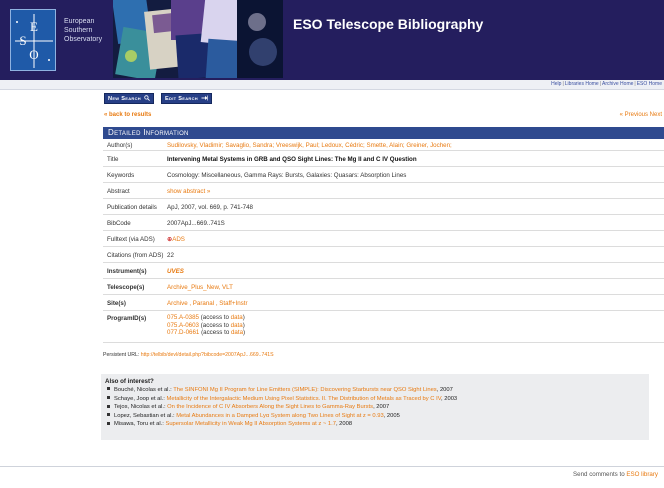  What do you see at coordinates (210, 207) in the screenshot?
I see `publication-details-value: ApJ, 2007, vol. 669, p. 741-748` at bounding box center [210, 207].